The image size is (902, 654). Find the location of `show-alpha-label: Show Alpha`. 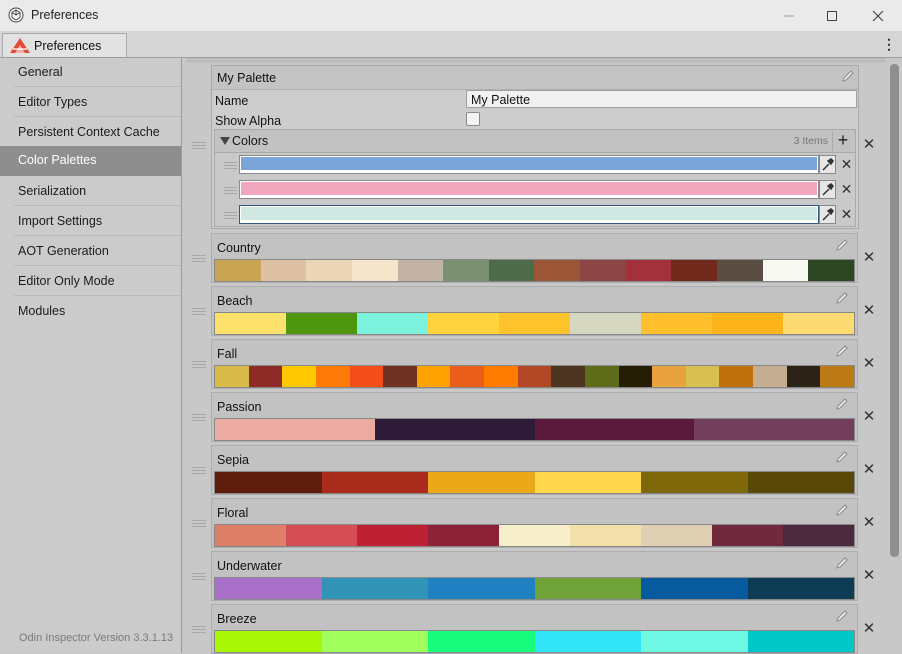

show-alpha-label: Show Alpha is located at coordinates (248, 121).